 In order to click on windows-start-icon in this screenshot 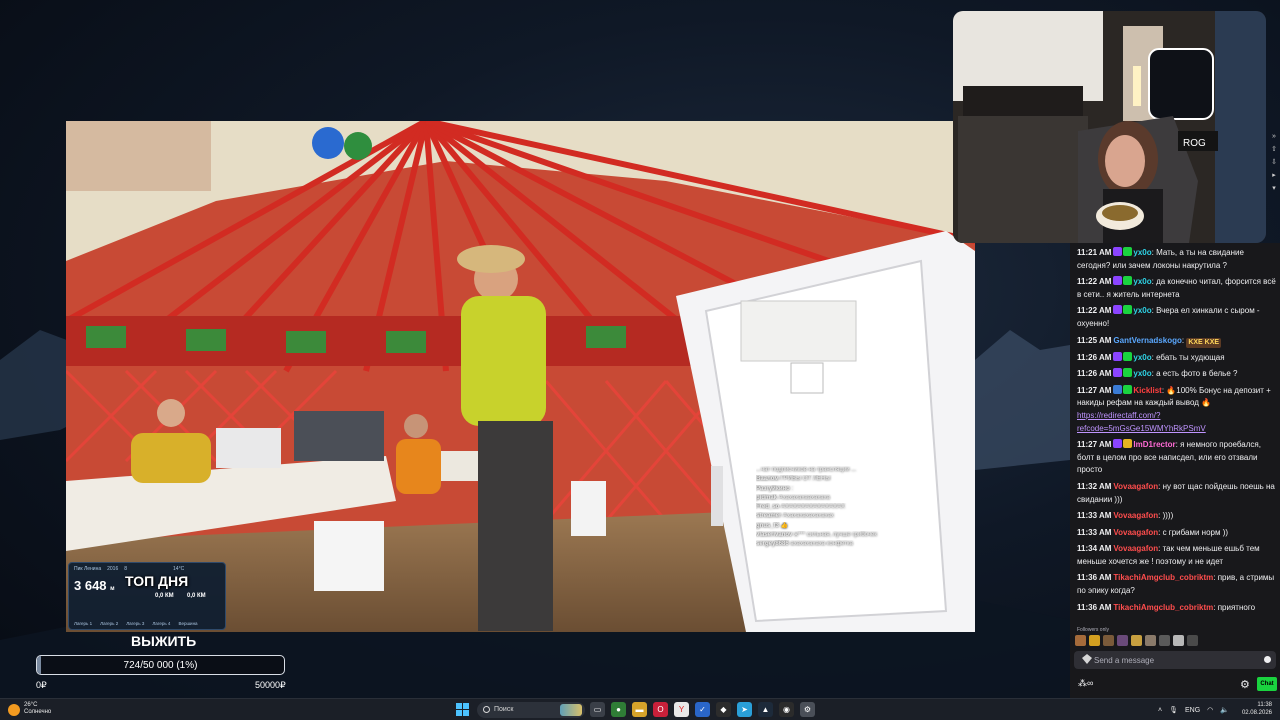, I will do `click(462, 709)`.